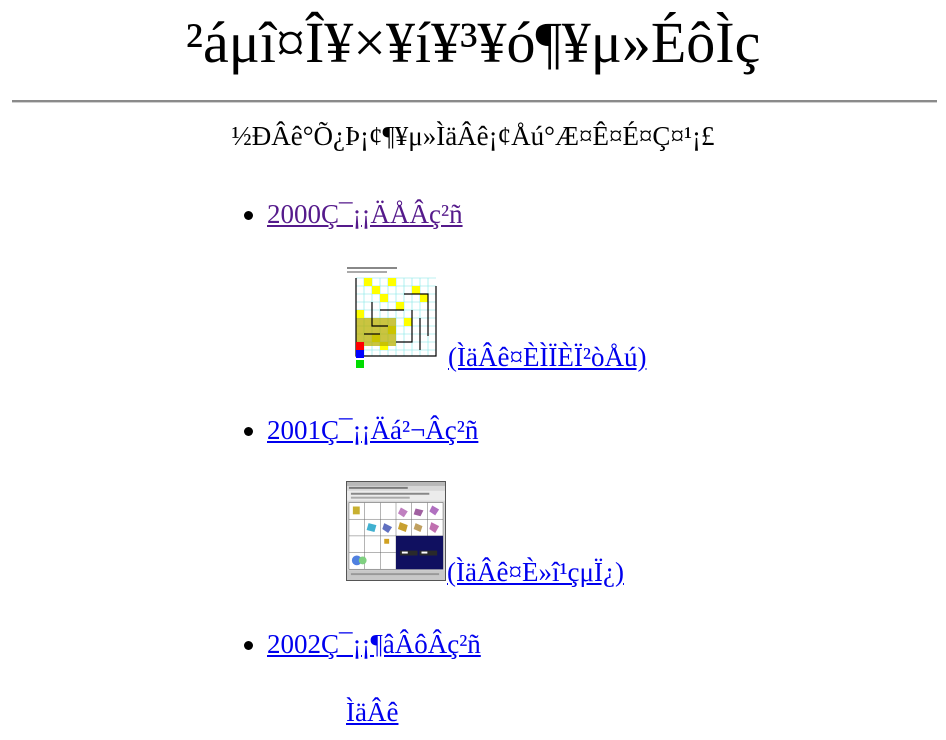 The height and width of the screenshot is (740, 946). I want to click on contest-2001-problems-link: (ÌäÂê¤È»î¹çμÏ¿), so click(535, 572).